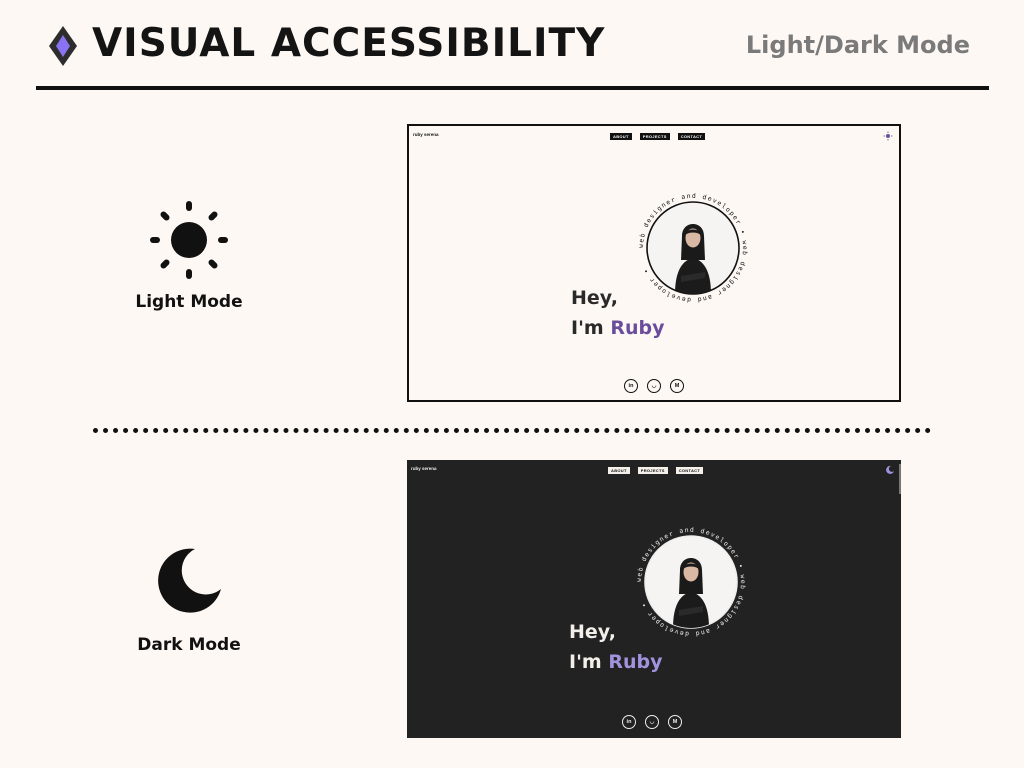  Describe the element at coordinates (349, 43) in the screenshot. I see `page-title: VISUAL ACCESSIBILITY` at that location.